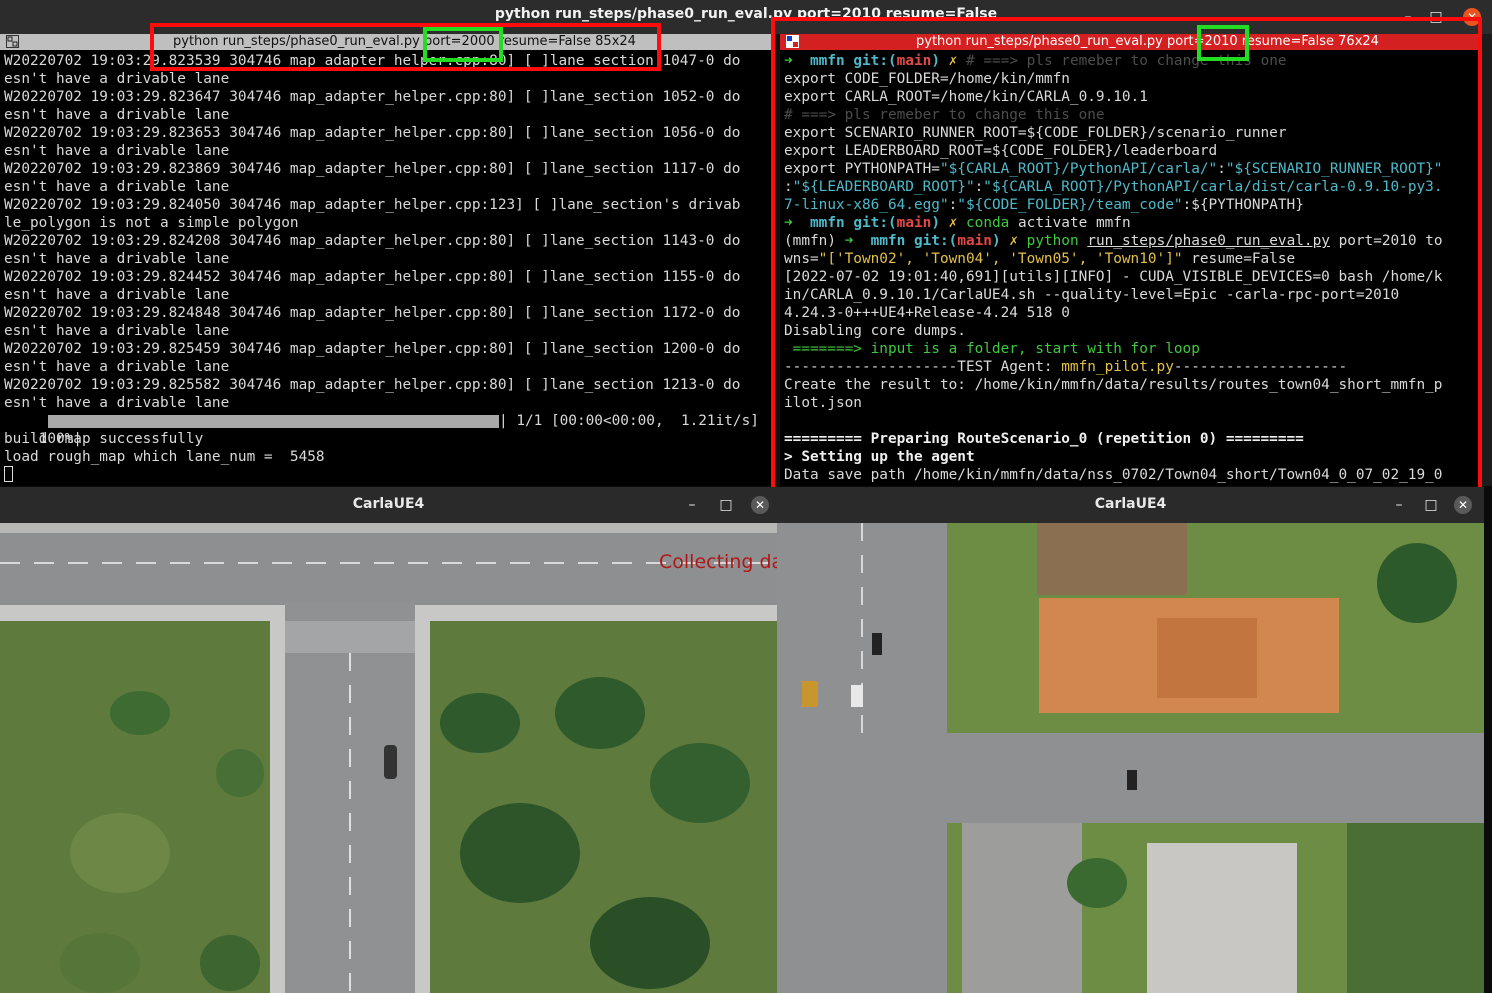 Image resolution: width=1492 pixels, height=993 pixels. I want to click on terminal-line-load: load rough_map which lane_num = 5458, so click(164, 457).